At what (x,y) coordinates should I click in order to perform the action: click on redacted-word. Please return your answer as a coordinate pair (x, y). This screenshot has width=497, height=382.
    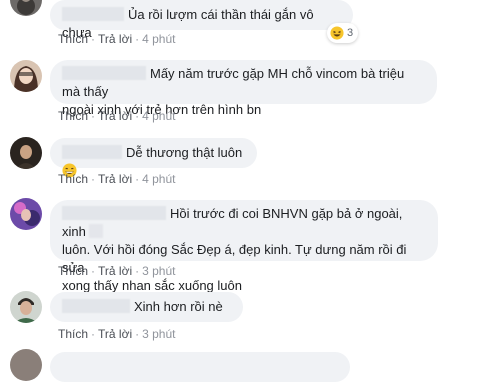
    Looking at the image, I should click on (96, 231).